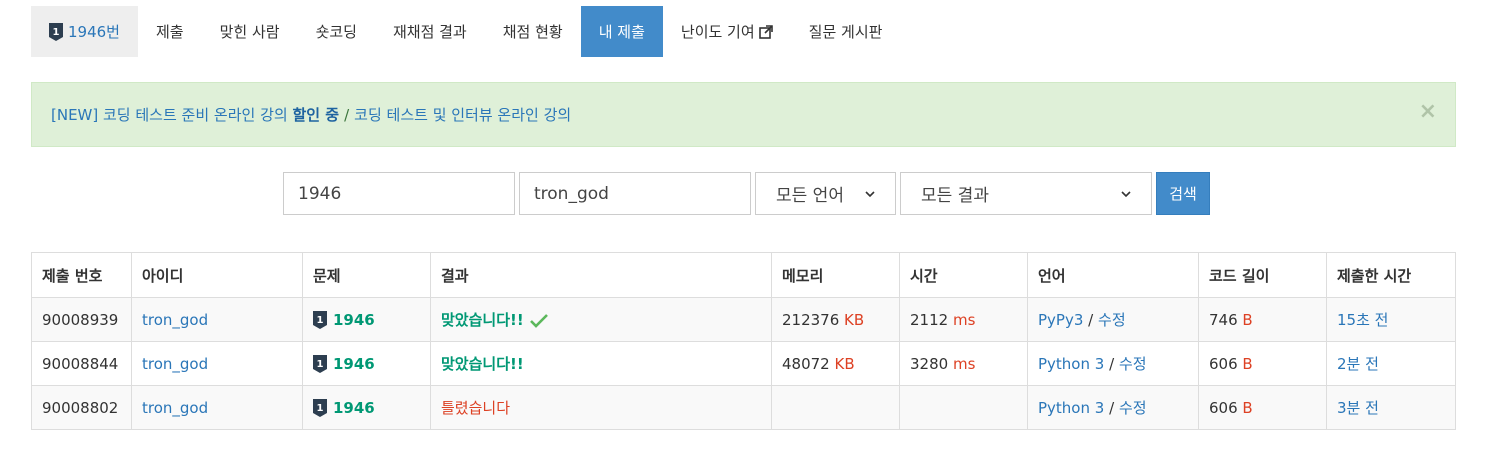  What do you see at coordinates (81, 275) in the screenshot?
I see `header-submission-id: 제출 번호` at bounding box center [81, 275].